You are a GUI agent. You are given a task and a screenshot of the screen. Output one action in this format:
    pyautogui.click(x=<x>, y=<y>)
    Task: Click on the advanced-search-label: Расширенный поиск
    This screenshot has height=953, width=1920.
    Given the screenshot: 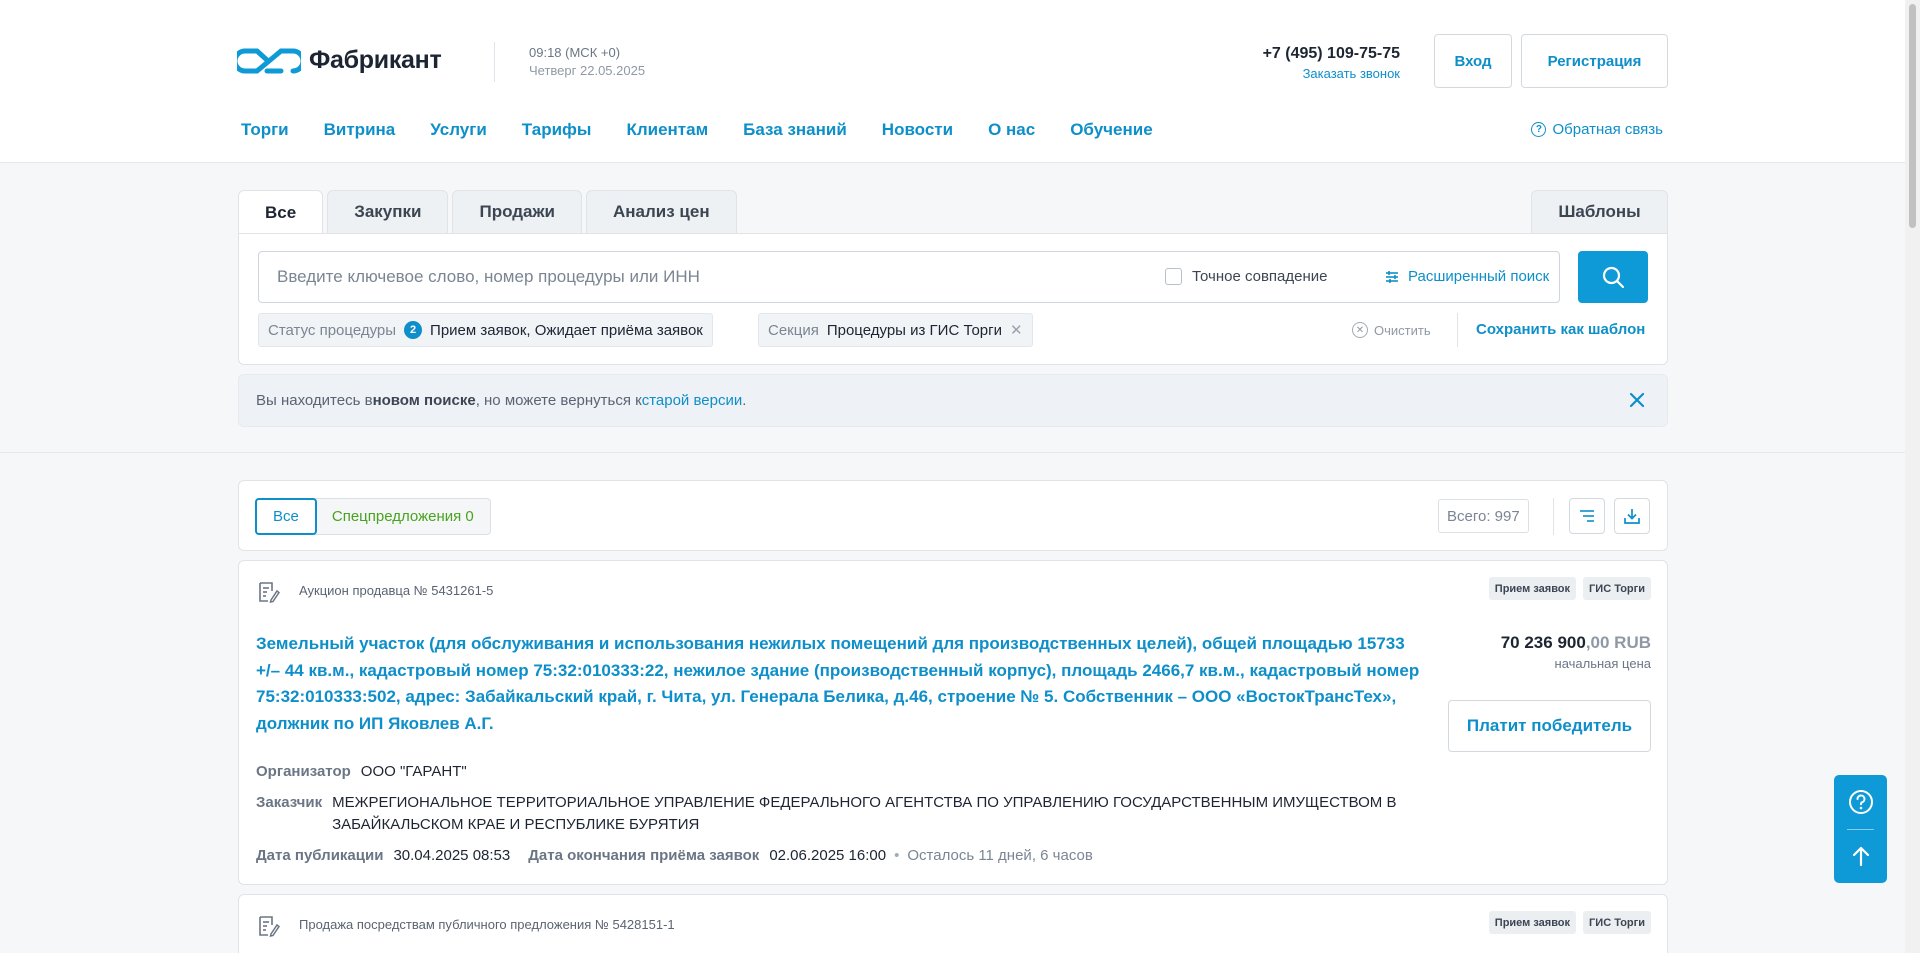 What is the action you would take?
    pyautogui.click(x=1479, y=276)
    